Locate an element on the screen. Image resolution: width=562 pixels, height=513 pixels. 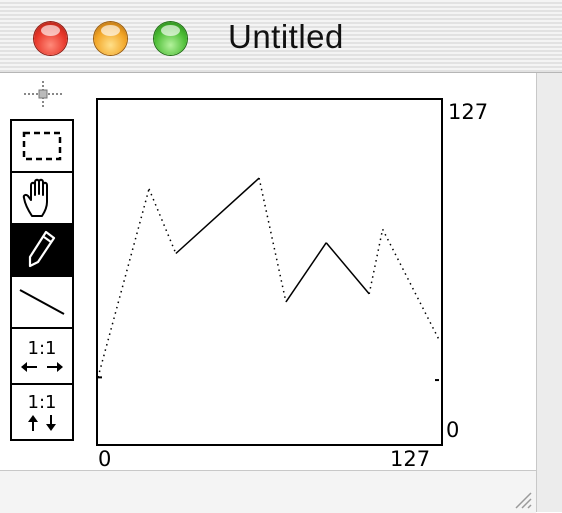
y-axis-max-label: 127 is located at coordinates (468, 112).